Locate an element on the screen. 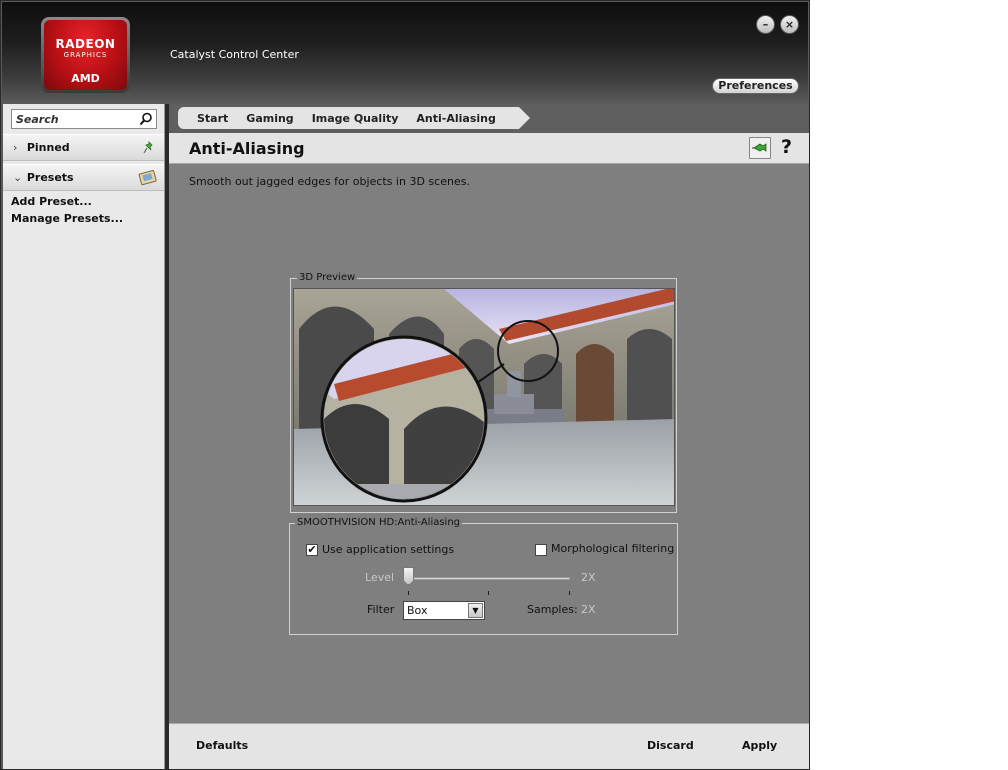 The width and height of the screenshot is (1008, 770). use-application-settings-checkbox: ✔ is located at coordinates (312, 550).